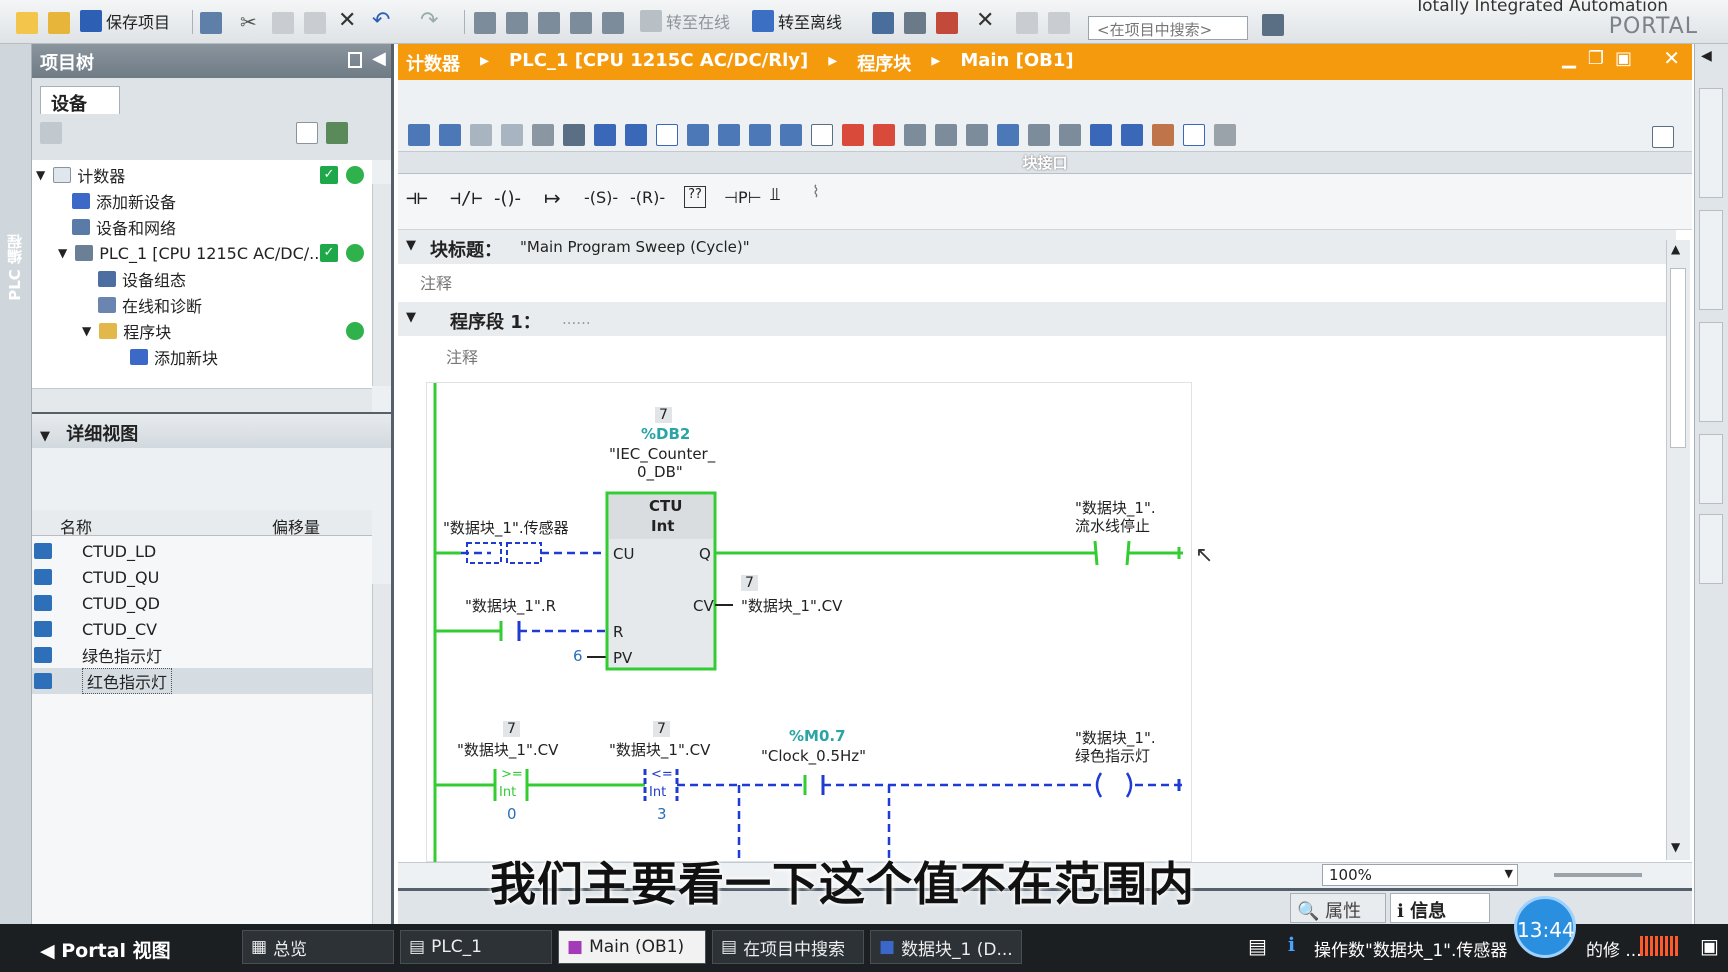 This screenshot has width=1728, height=972. Describe the element at coordinates (211, 430) in the screenshot. I see `detail-view-header: ▼ 详细视图` at that location.